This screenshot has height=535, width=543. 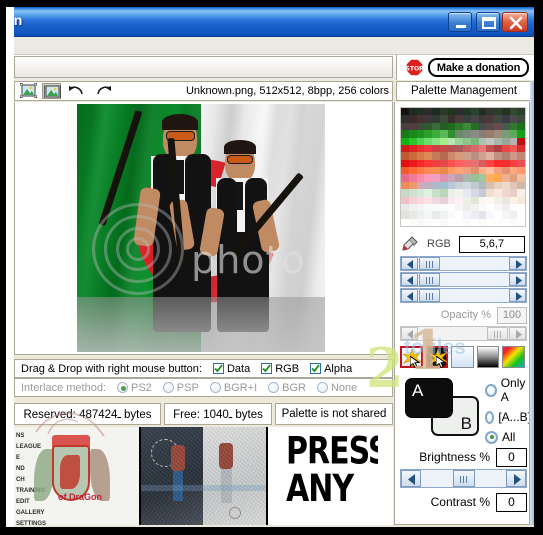 I want to click on thumbnail-players, so click(x=203, y=476).